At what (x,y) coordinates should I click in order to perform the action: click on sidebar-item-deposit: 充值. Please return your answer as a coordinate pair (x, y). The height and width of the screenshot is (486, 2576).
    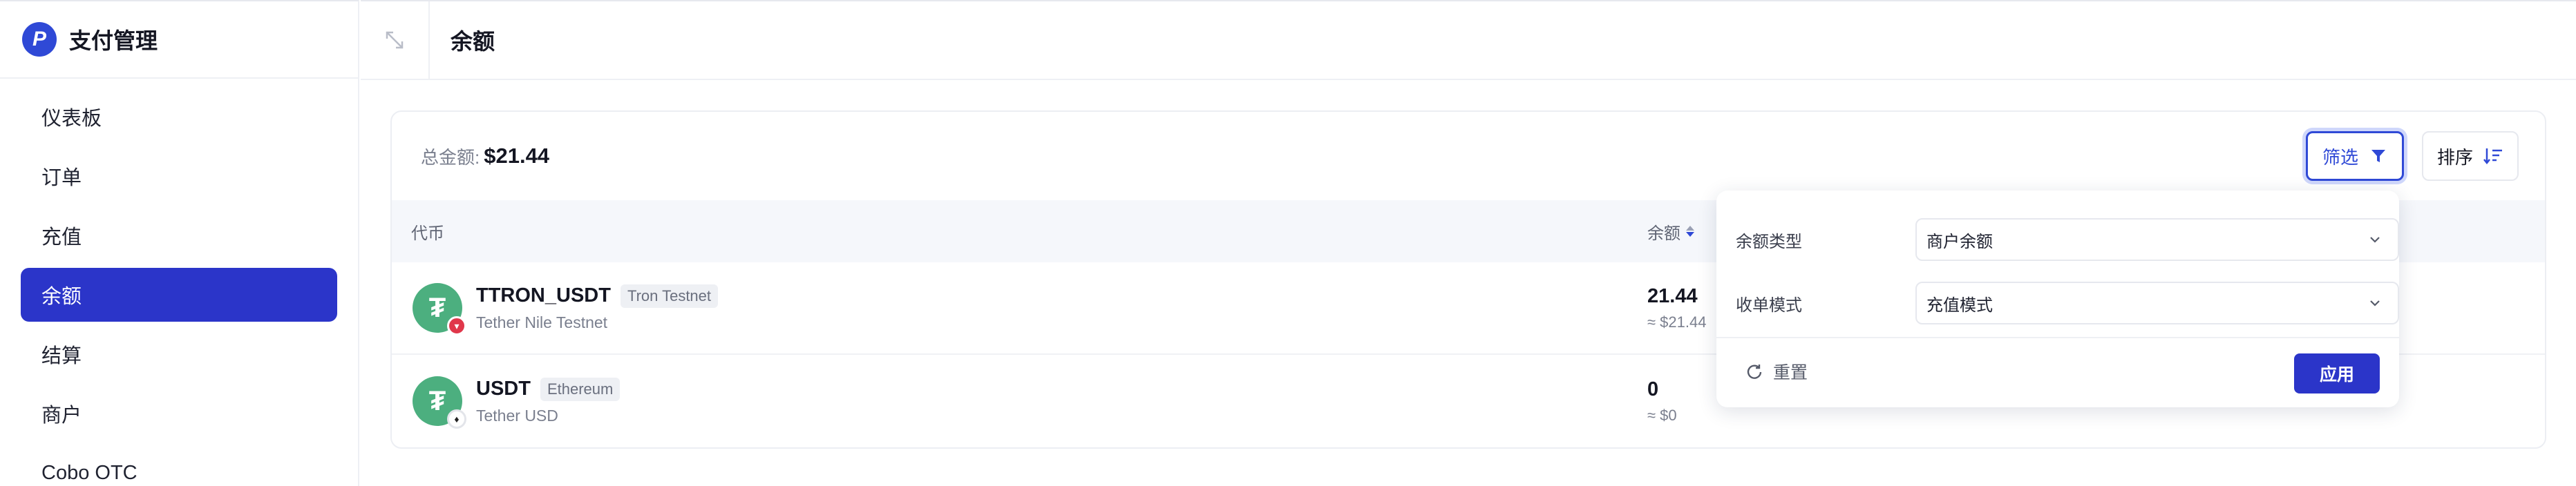
    Looking at the image, I should click on (179, 235).